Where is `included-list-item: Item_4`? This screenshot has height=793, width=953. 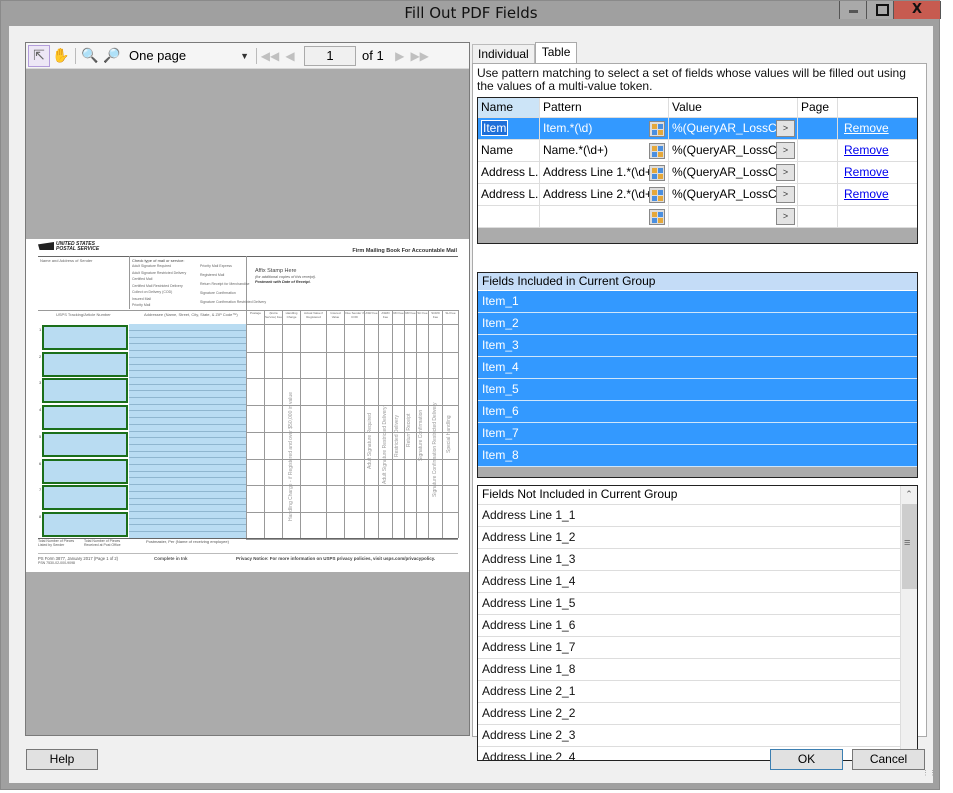 included-list-item: Item_4 is located at coordinates (697, 368).